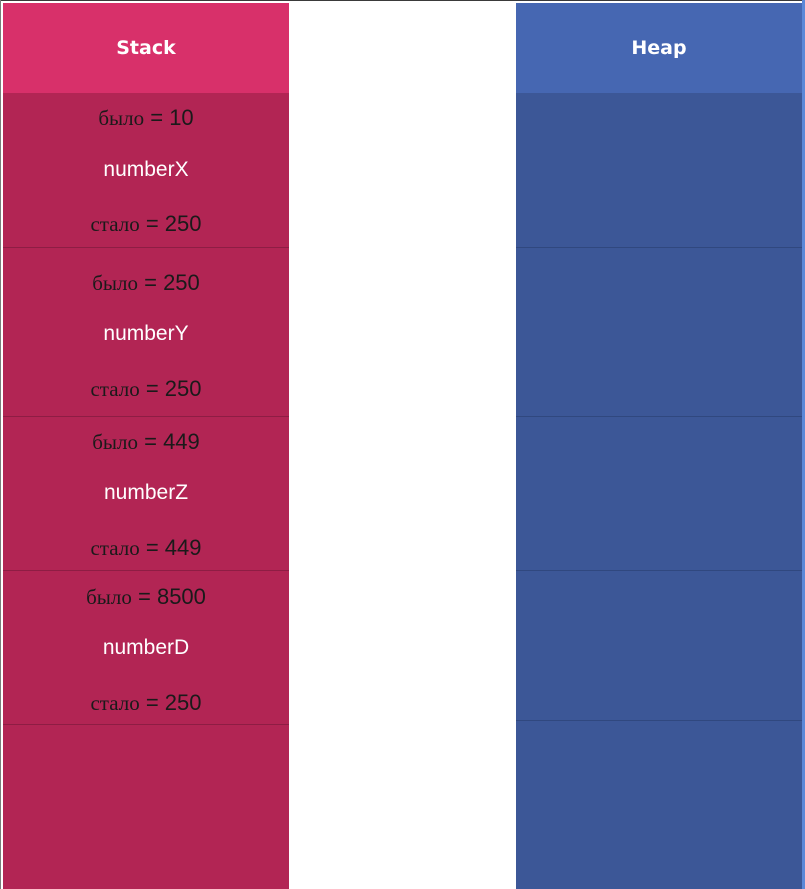 The image size is (805, 889). What do you see at coordinates (172, 441) in the screenshot?
I see `before-value: = 449` at bounding box center [172, 441].